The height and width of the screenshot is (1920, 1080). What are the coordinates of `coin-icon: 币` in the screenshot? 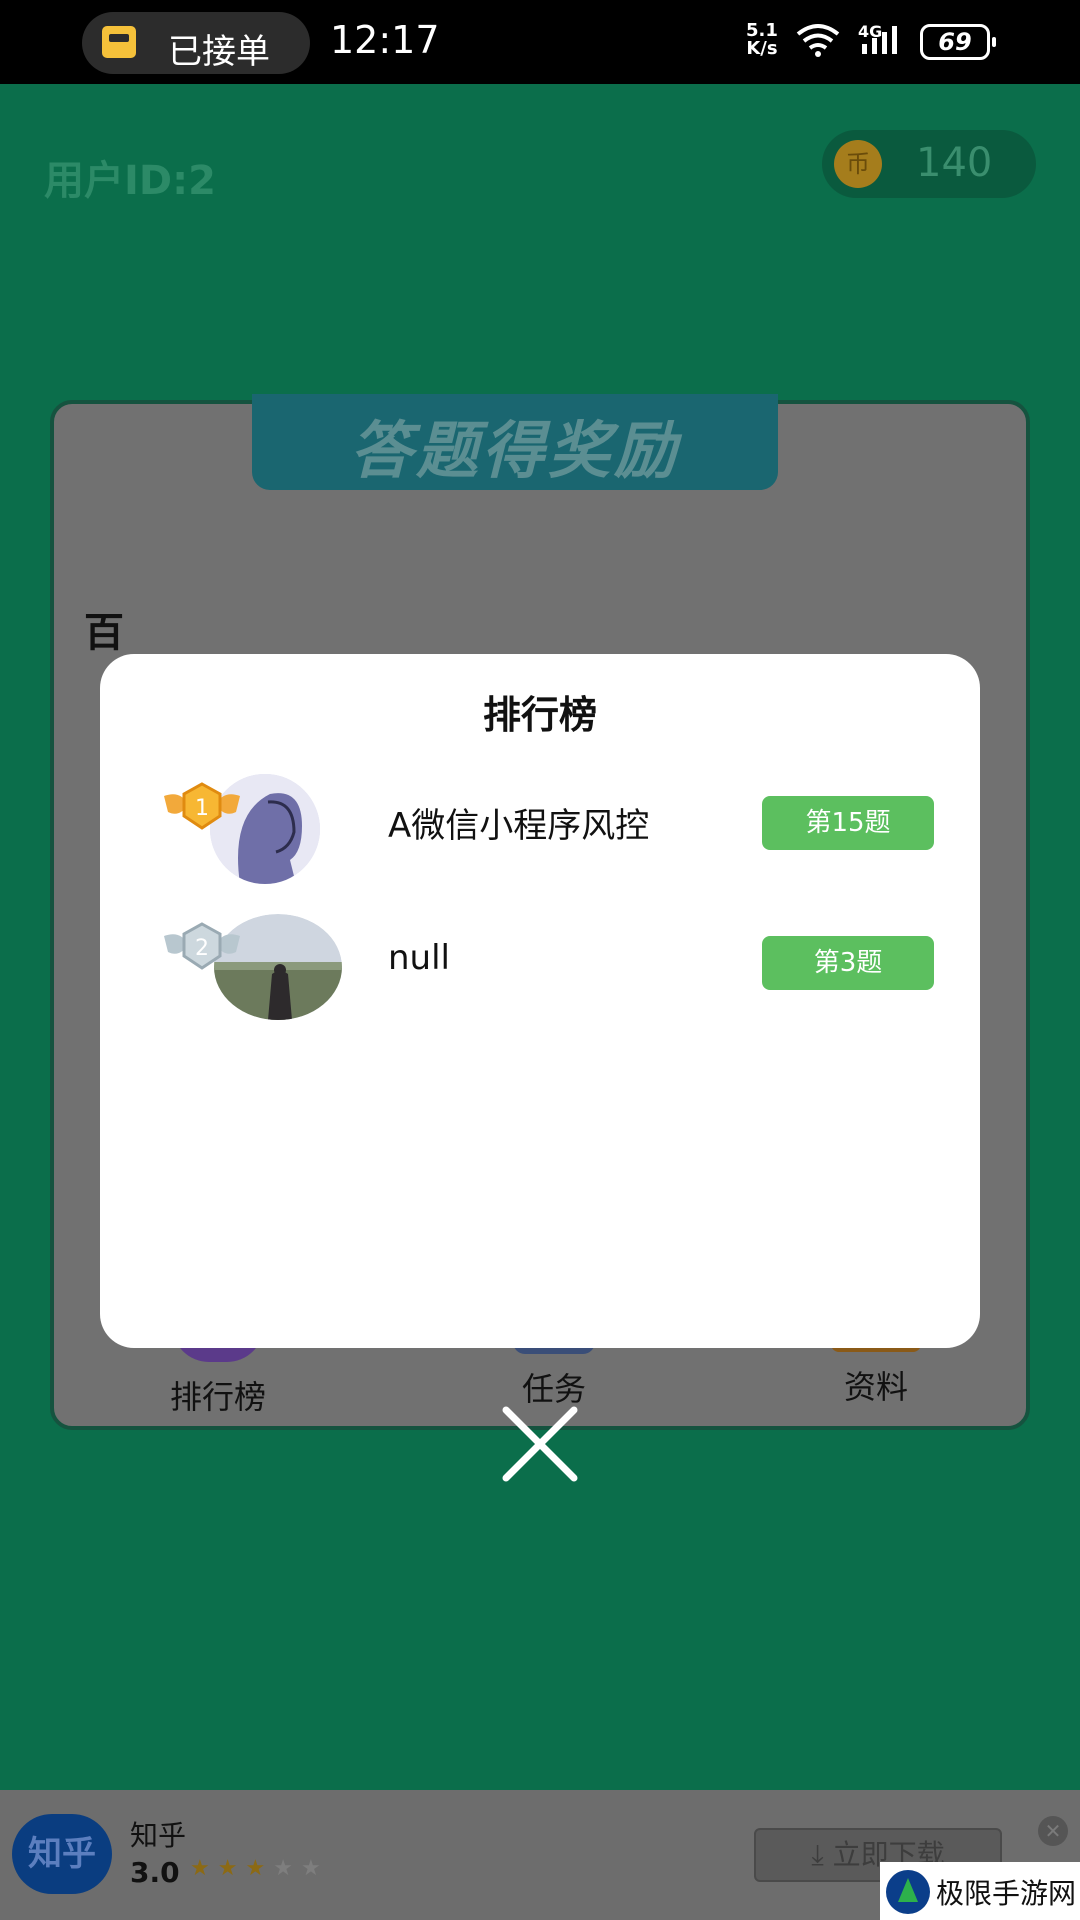 It's located at (858, 164).